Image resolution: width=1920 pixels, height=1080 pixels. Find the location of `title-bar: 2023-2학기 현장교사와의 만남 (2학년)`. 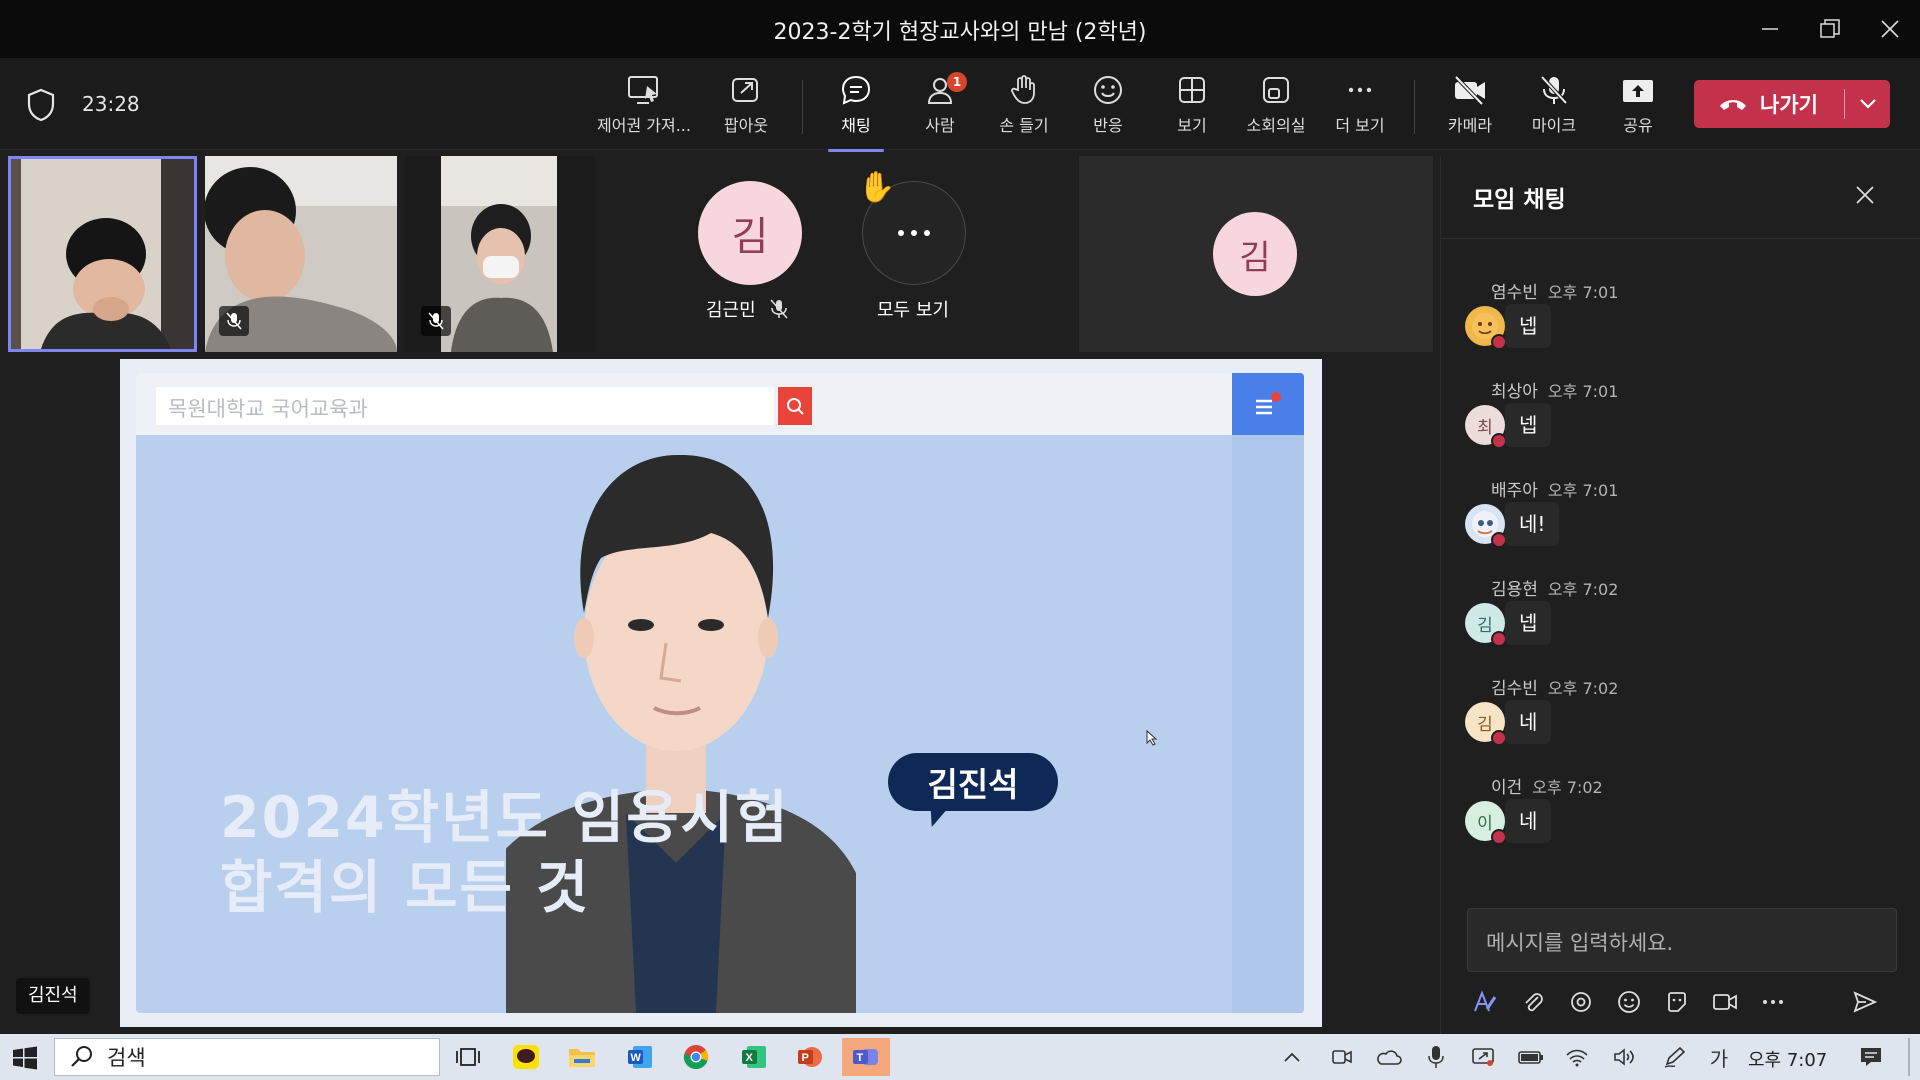

title-bar: 2023-2학기 현장교사와의 만남 (2학년) is located at coordinates (960, 29).